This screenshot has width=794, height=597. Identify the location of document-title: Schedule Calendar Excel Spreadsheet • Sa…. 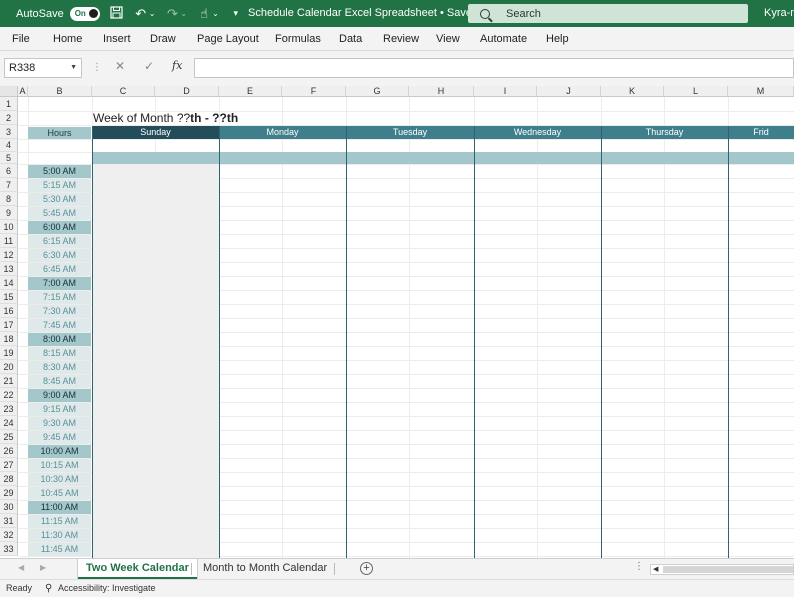
(363, 13).